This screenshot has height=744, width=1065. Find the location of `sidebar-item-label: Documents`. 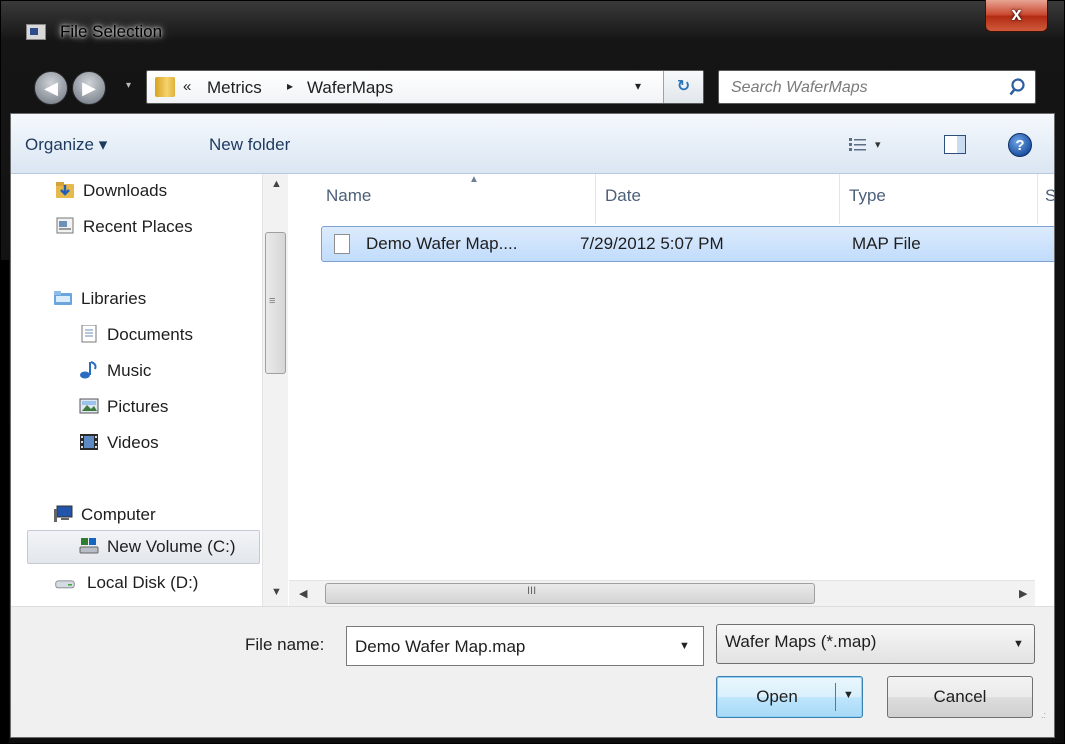

sidebar-item-label: Documents is located at coordinates (150, 334).